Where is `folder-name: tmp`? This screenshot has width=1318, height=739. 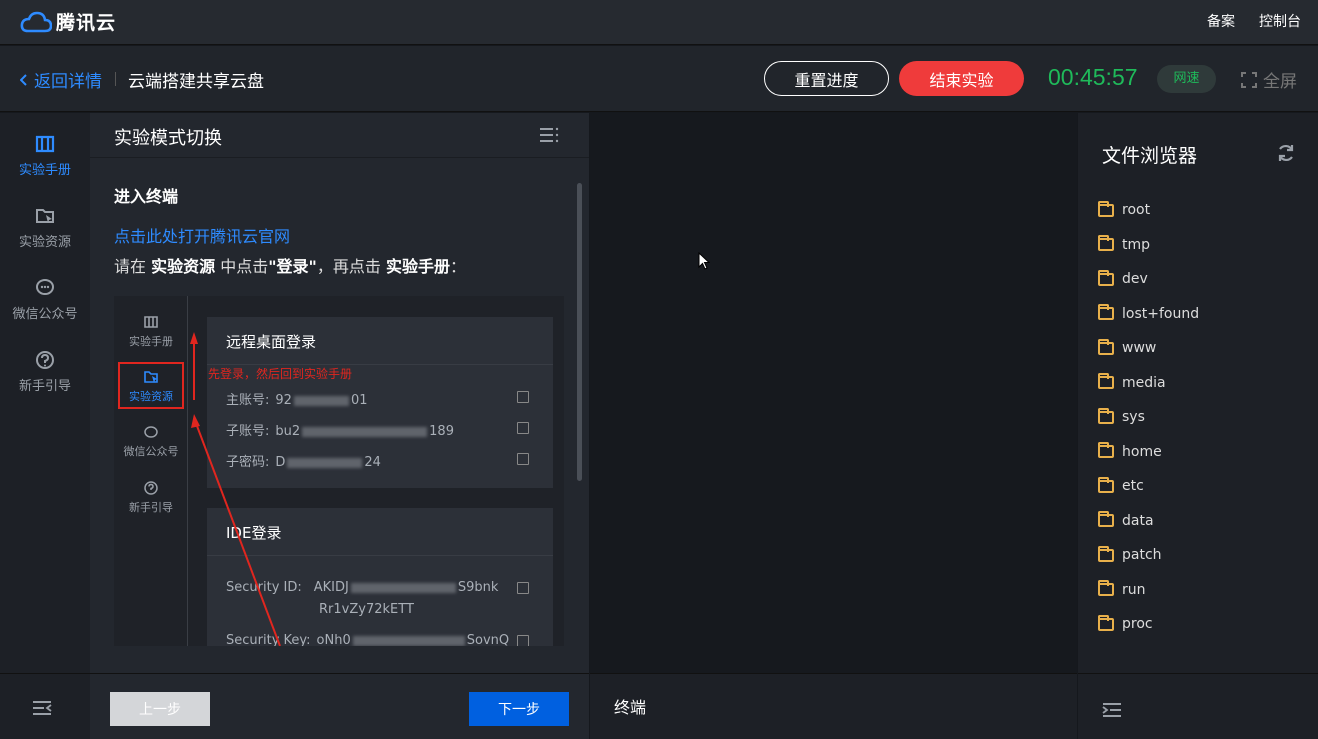 folder-name: tmp is located at coordinates (1136, 244).